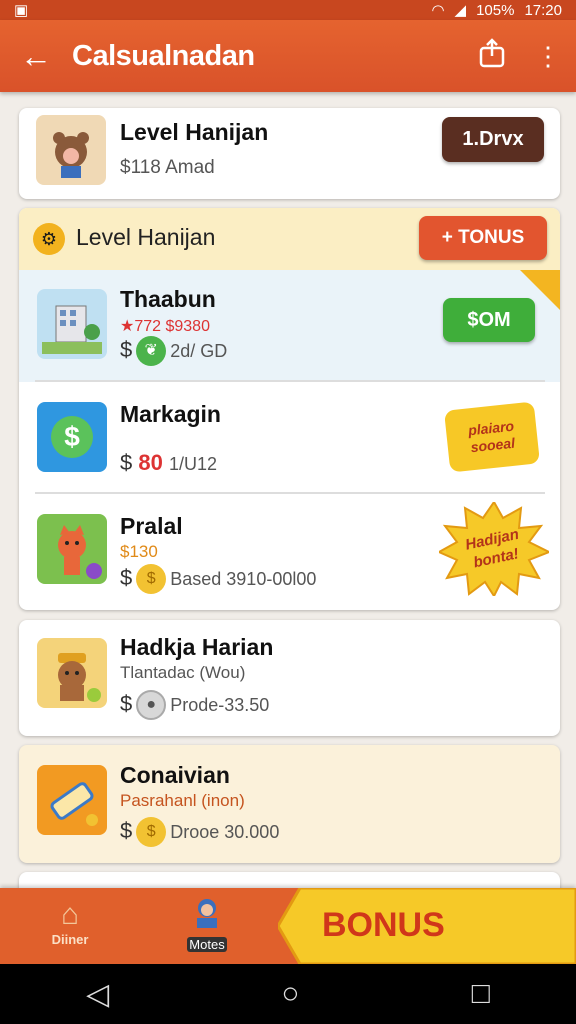 The height and width of the screenshot is (1024, 576). I want to click on share-icon, so click(492, 56).